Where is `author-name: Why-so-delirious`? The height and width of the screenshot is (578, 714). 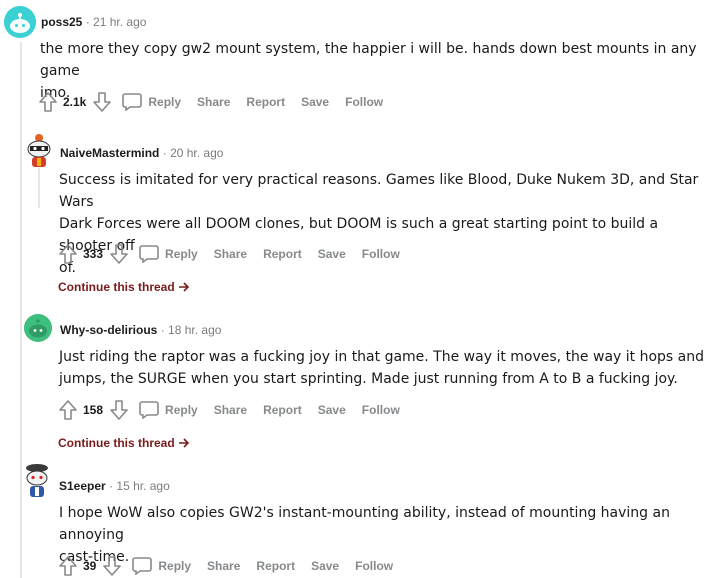
author-name: Why-so-delirious is located at coordinates (108, 330).